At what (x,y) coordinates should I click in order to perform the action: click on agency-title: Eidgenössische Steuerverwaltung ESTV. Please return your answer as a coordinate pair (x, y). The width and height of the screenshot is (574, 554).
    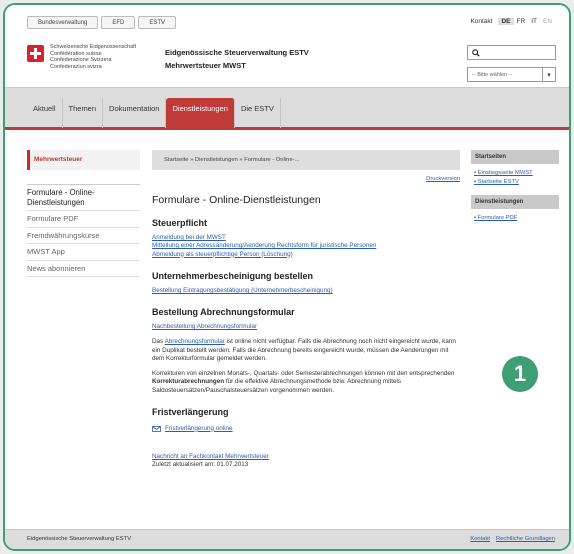
    Looking at the image, I should click on (237, 52).